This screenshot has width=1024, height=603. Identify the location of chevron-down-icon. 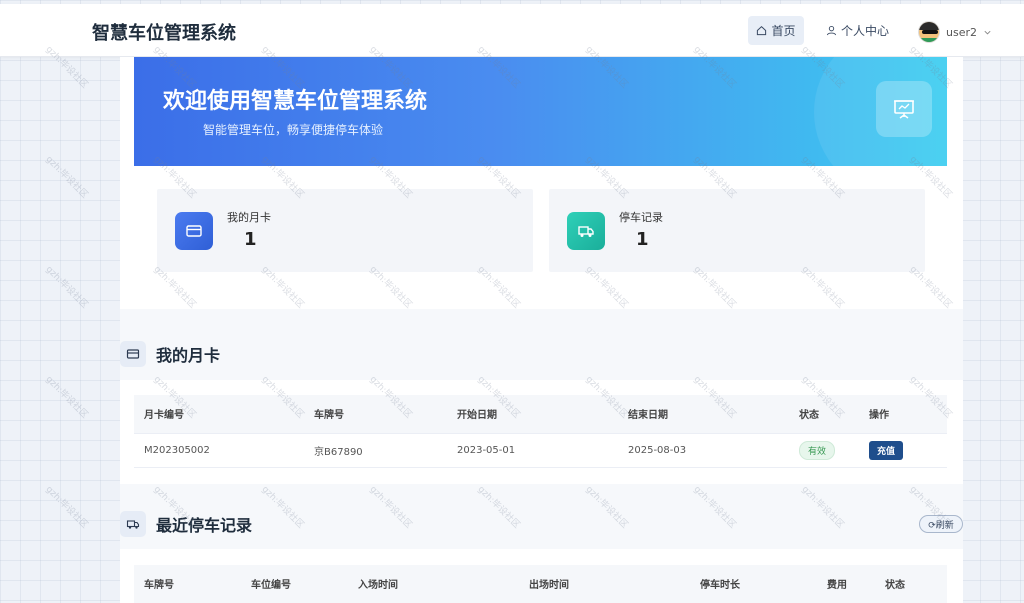
(987, 32).